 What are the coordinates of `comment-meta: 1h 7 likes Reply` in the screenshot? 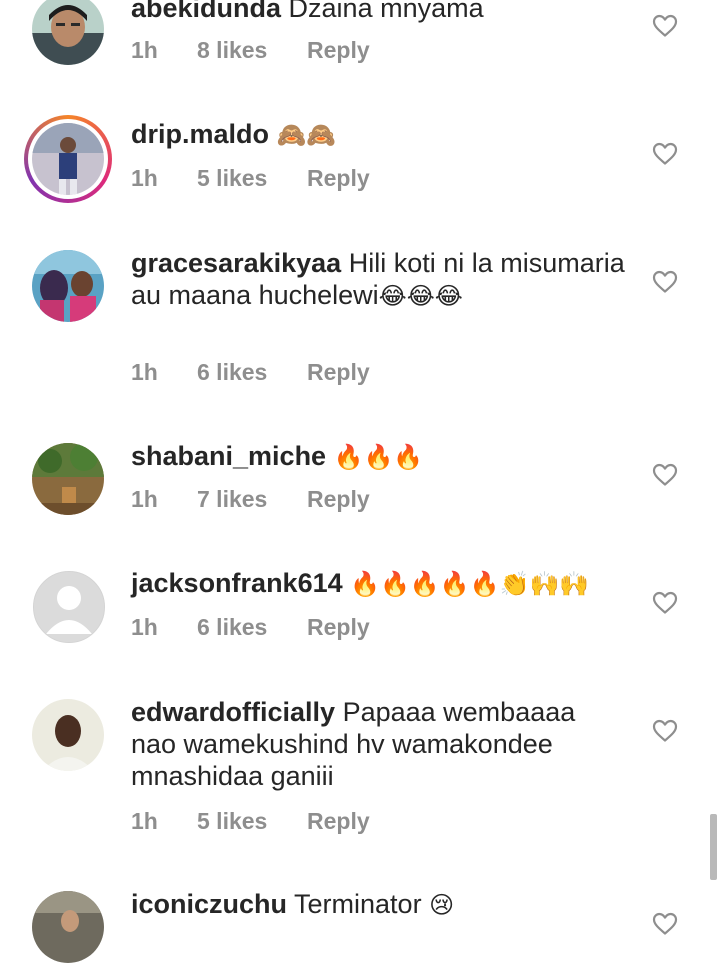 It's located at (250, 499).